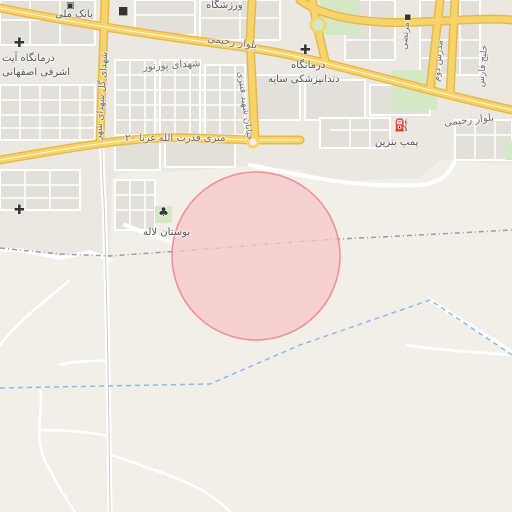 The width and height of the screenshot is (512, 512). I want to click on fuel-pump-icon: ⛽, so click(401, 125).